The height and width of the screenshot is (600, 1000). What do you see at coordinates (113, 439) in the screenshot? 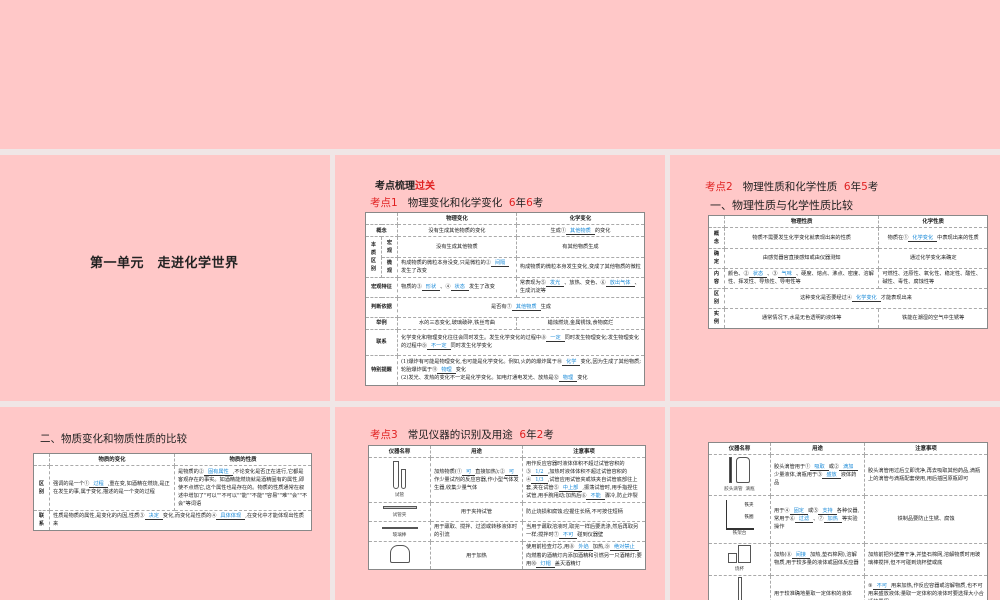
I see `subheading: 二、物质变化和物质性质的比较` at bounding box center [113, 439].